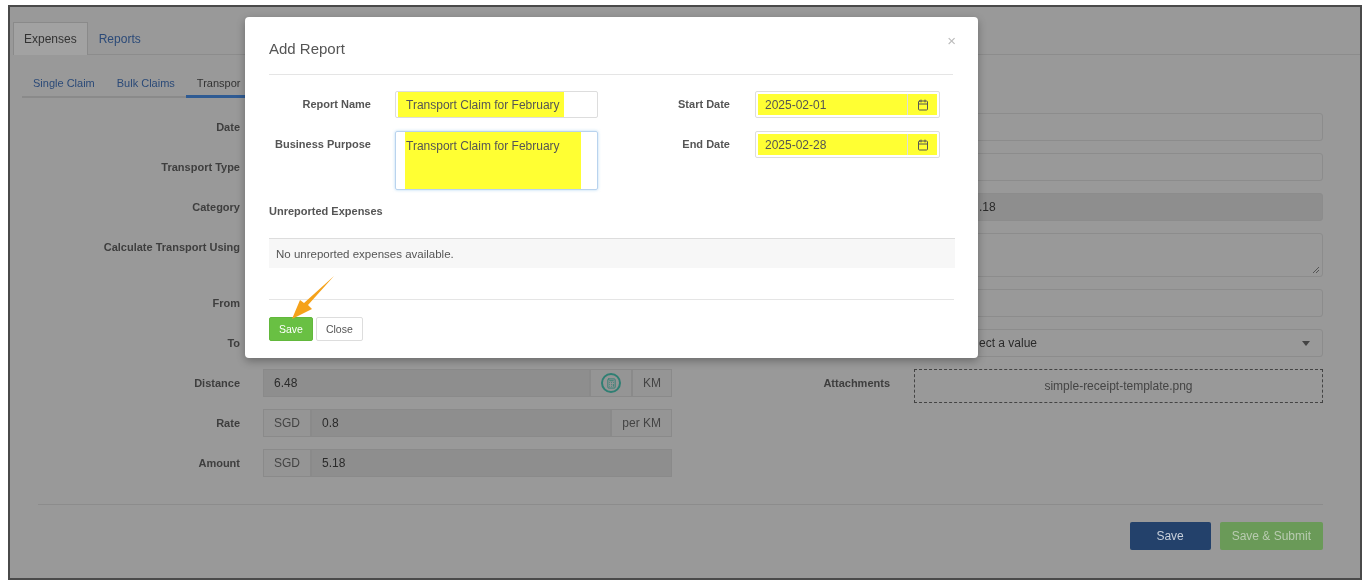 The height and width of the screenshot is (585, 1368). I want to click on unit-addon: KM, so click(652, 383).